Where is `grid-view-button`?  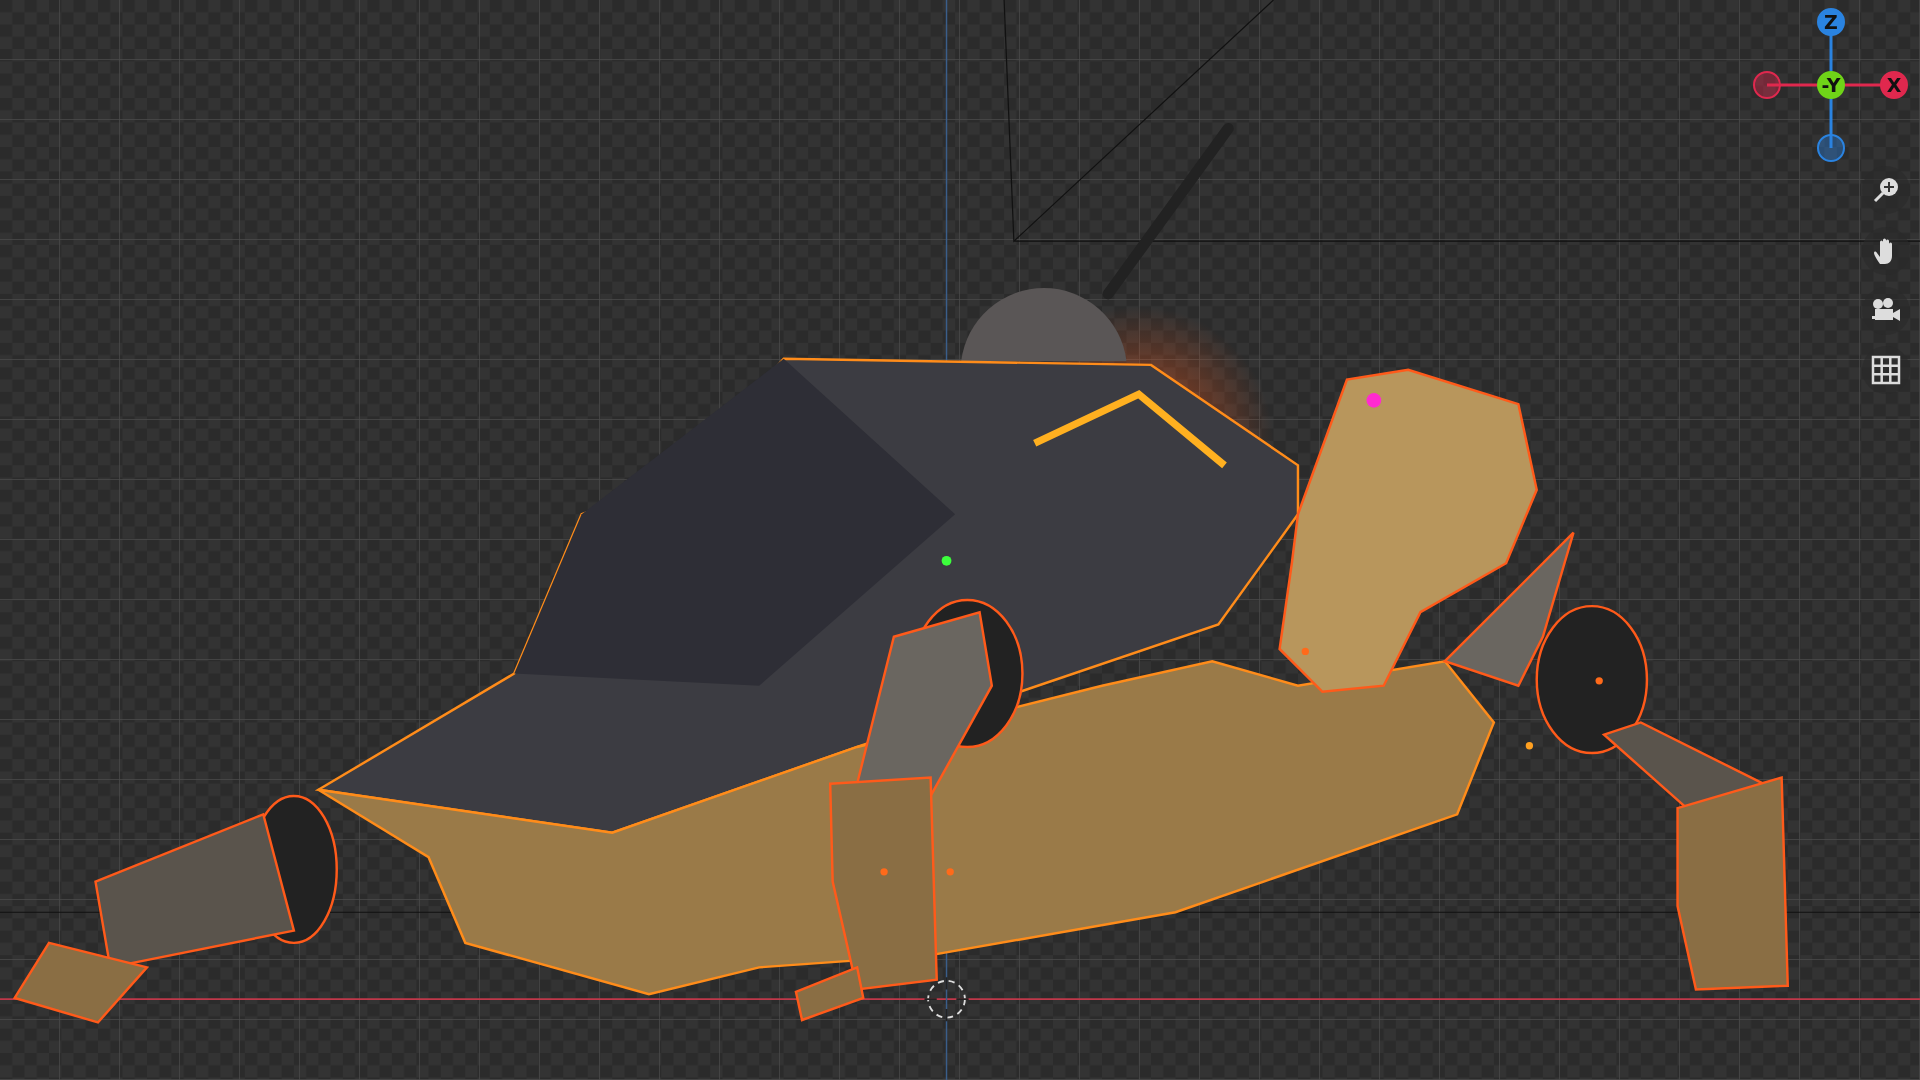
grid-view-button is located at coordinates (1886, 370).